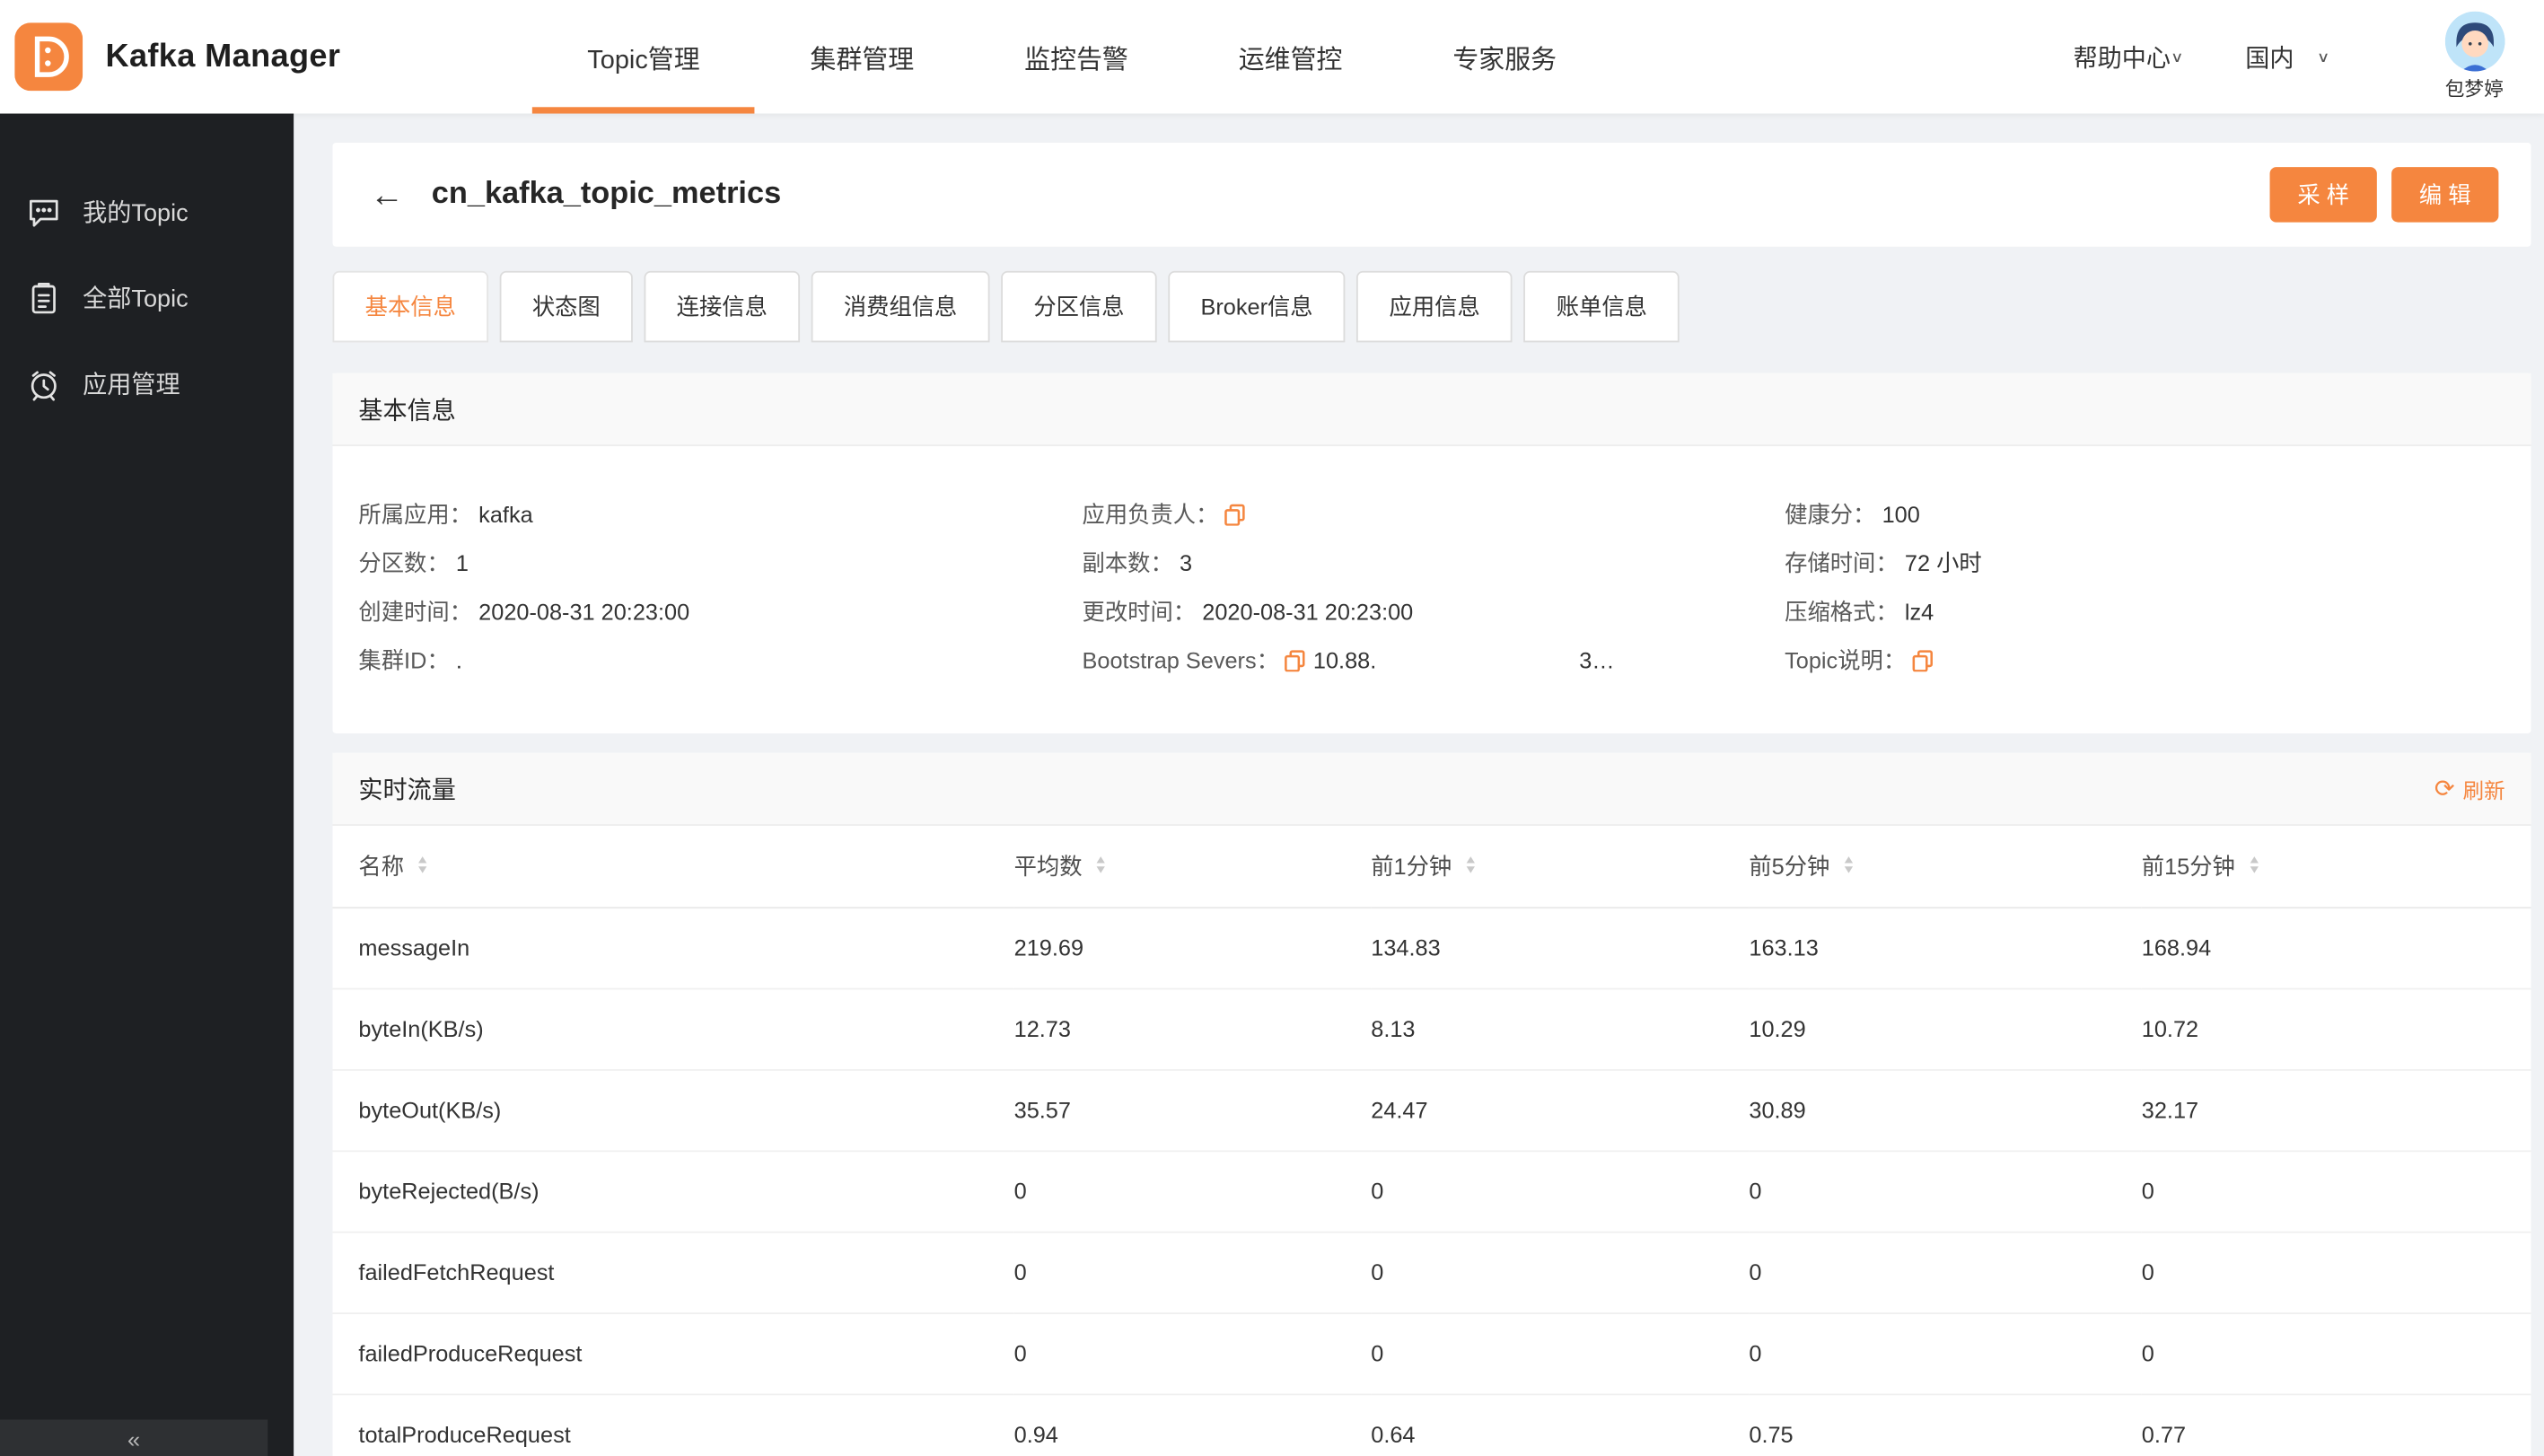 The image size is (2544, 1456). I want to click on header-right: 帮助中心 ∨ 国内 ∨ 包梦婷, so click(2309, 57).